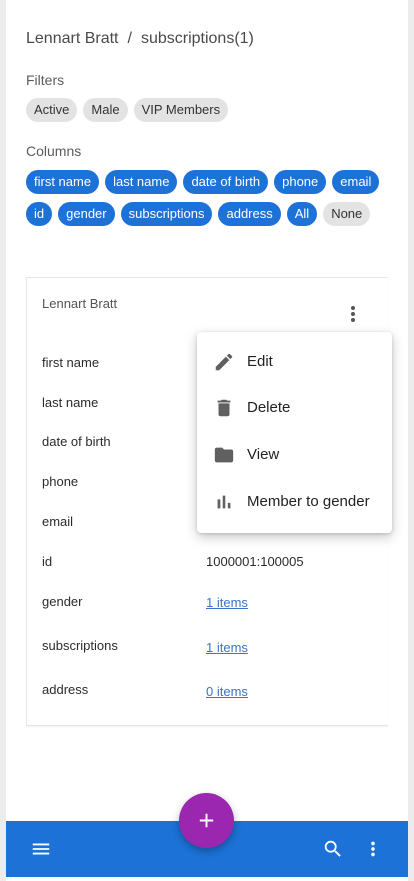 This screenshot has width=414, height=881. I want to click on filter-chip-male: Male, so click(105, 110).